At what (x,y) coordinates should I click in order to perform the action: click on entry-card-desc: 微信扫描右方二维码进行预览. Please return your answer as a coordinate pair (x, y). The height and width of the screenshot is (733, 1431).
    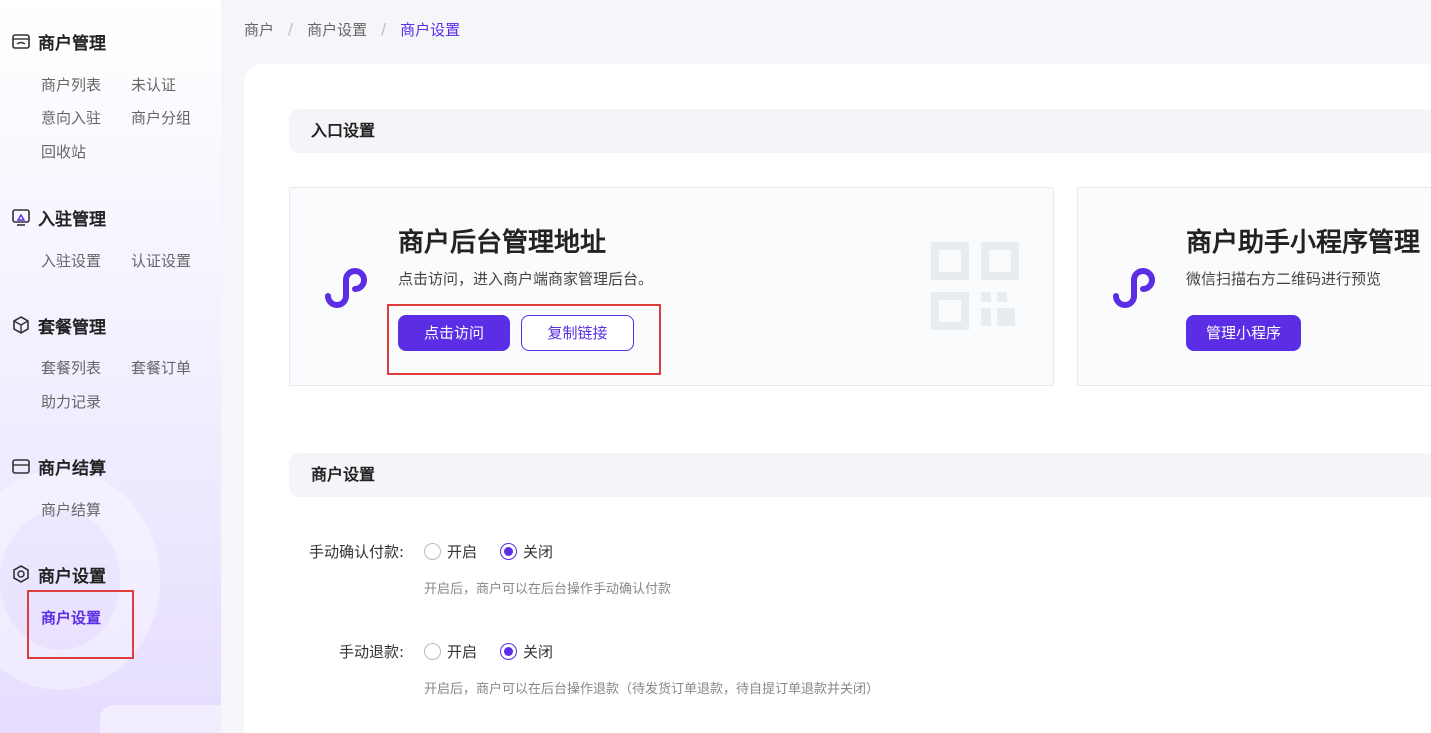
    Looking at the image, I should click on (1284, 279).